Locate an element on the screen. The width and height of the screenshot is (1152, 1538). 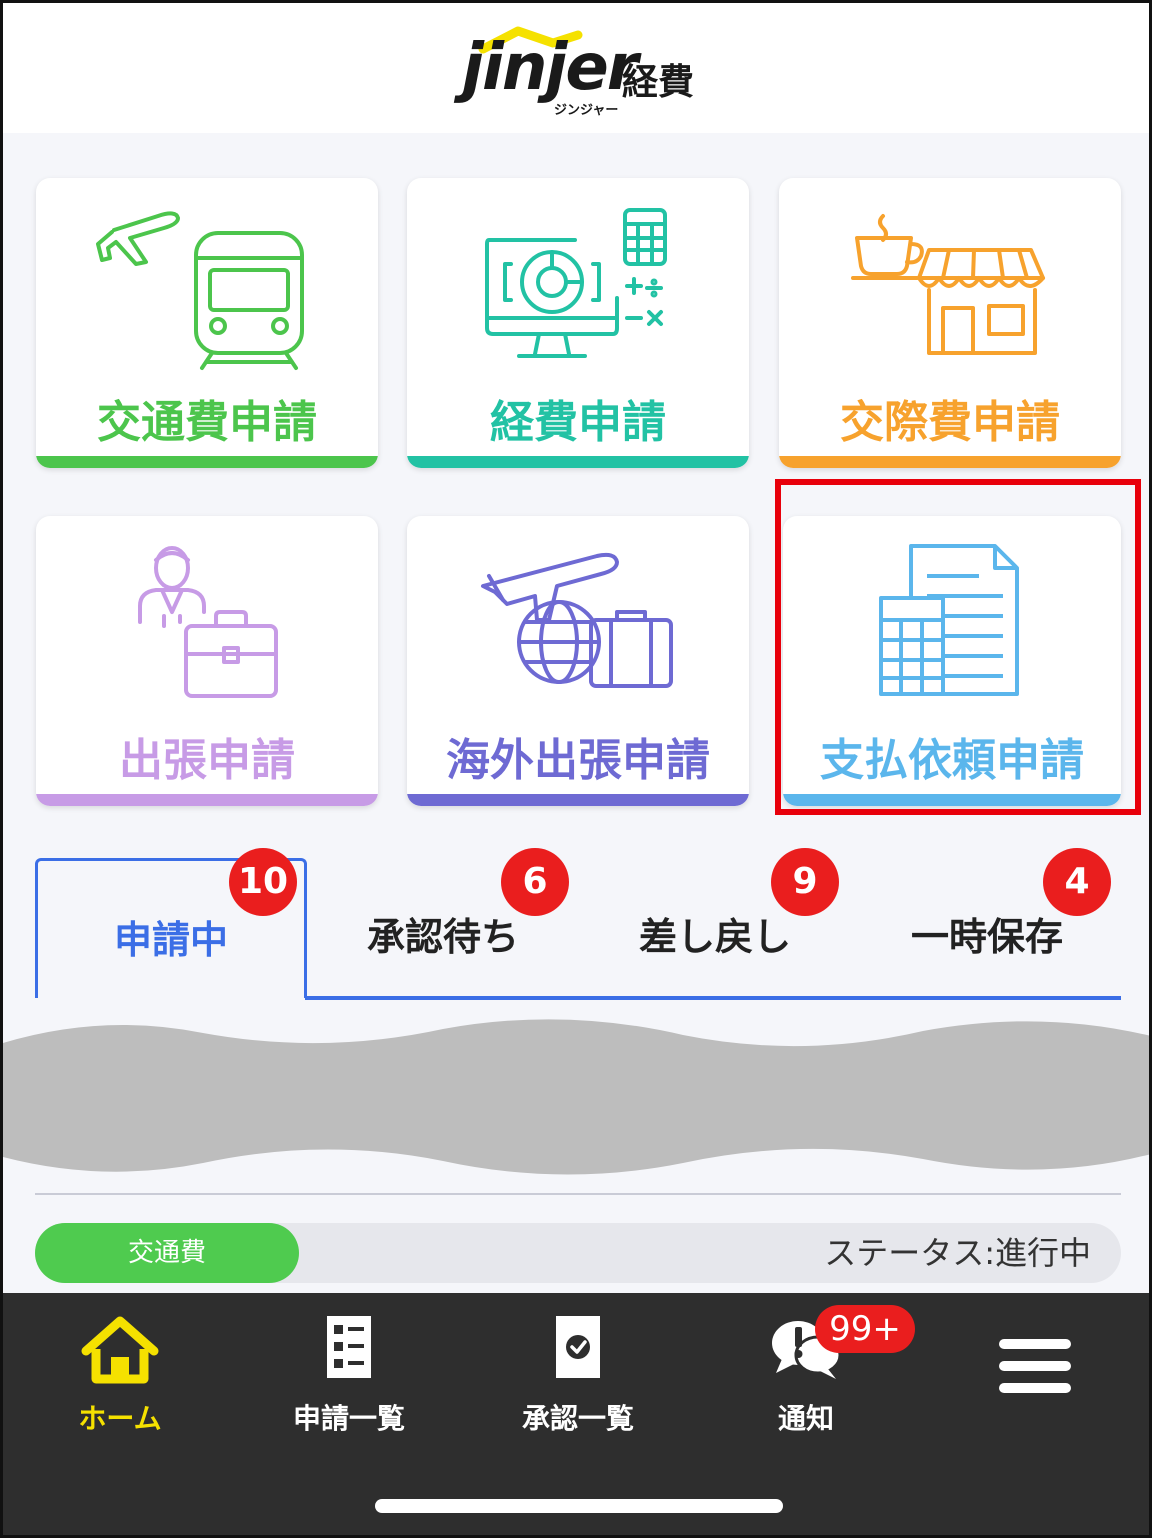
tile-label: 出張申請 is located at coordinates (207, 760).